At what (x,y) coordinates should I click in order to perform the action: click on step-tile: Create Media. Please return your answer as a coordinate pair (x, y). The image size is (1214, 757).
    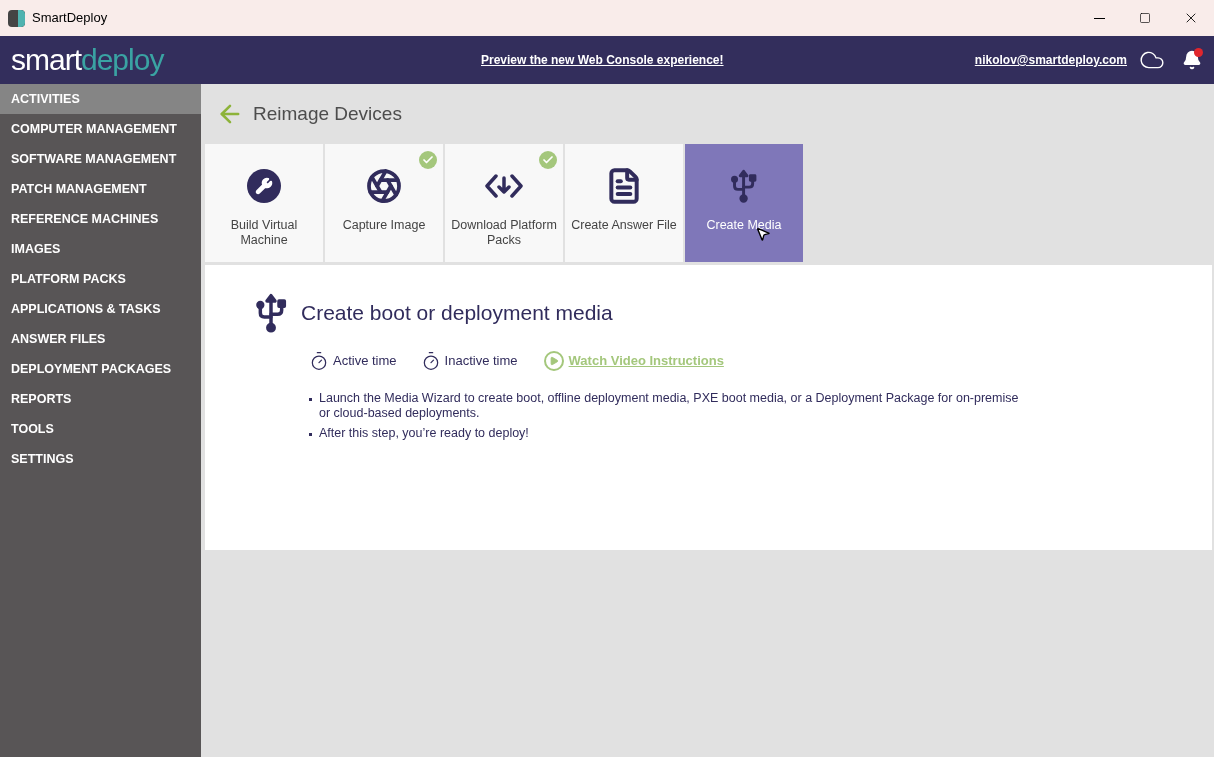
    Looking at the image, I should click on (744, 203).